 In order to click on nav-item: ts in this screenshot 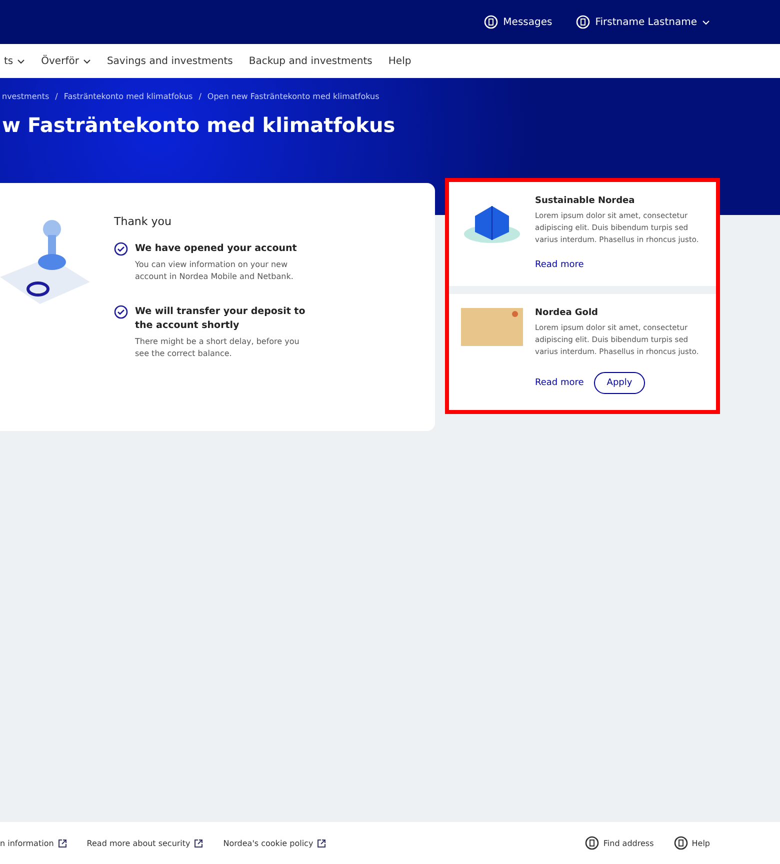, I will do `click(15, 61)`.